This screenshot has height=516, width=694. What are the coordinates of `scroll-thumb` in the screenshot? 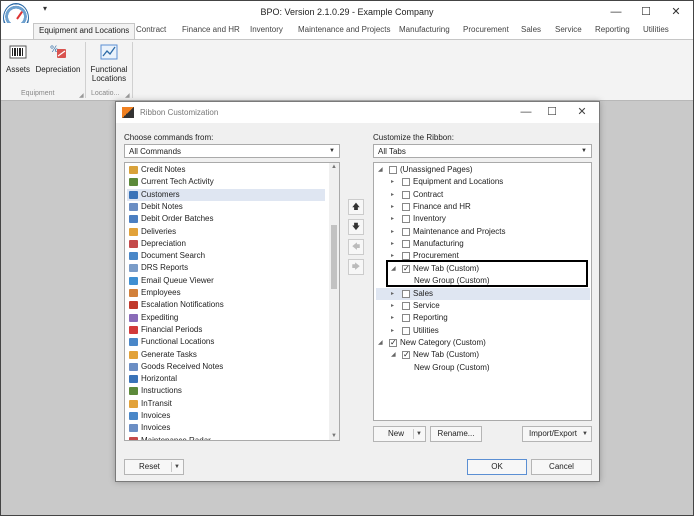 It's located at (334, 257).